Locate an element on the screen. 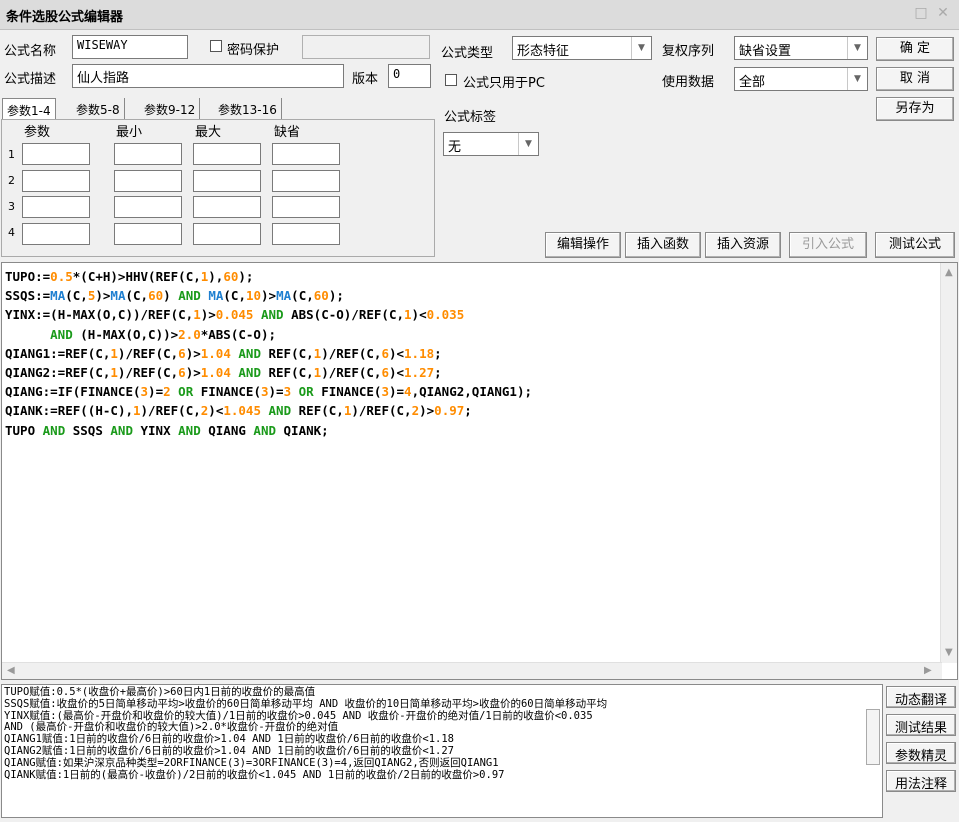 This screenshot has height=822, width=959. horizontal-scrollbar: ◀ ▶ is located at coordinates (472, 670).